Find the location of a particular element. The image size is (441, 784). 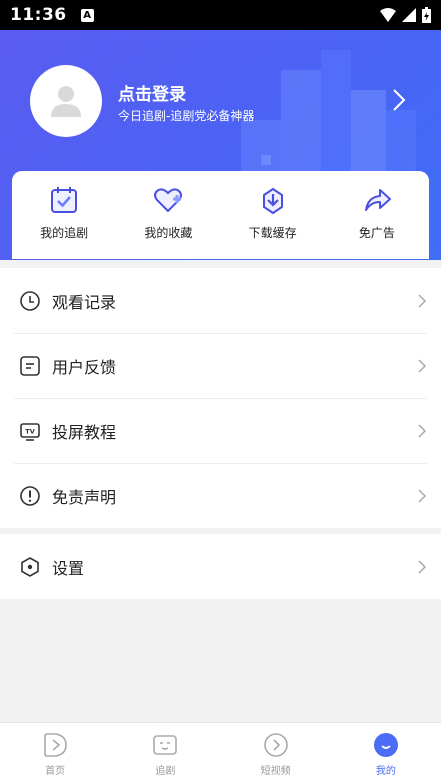

login-title: 点击登录 is located at coordinates (152, 92).